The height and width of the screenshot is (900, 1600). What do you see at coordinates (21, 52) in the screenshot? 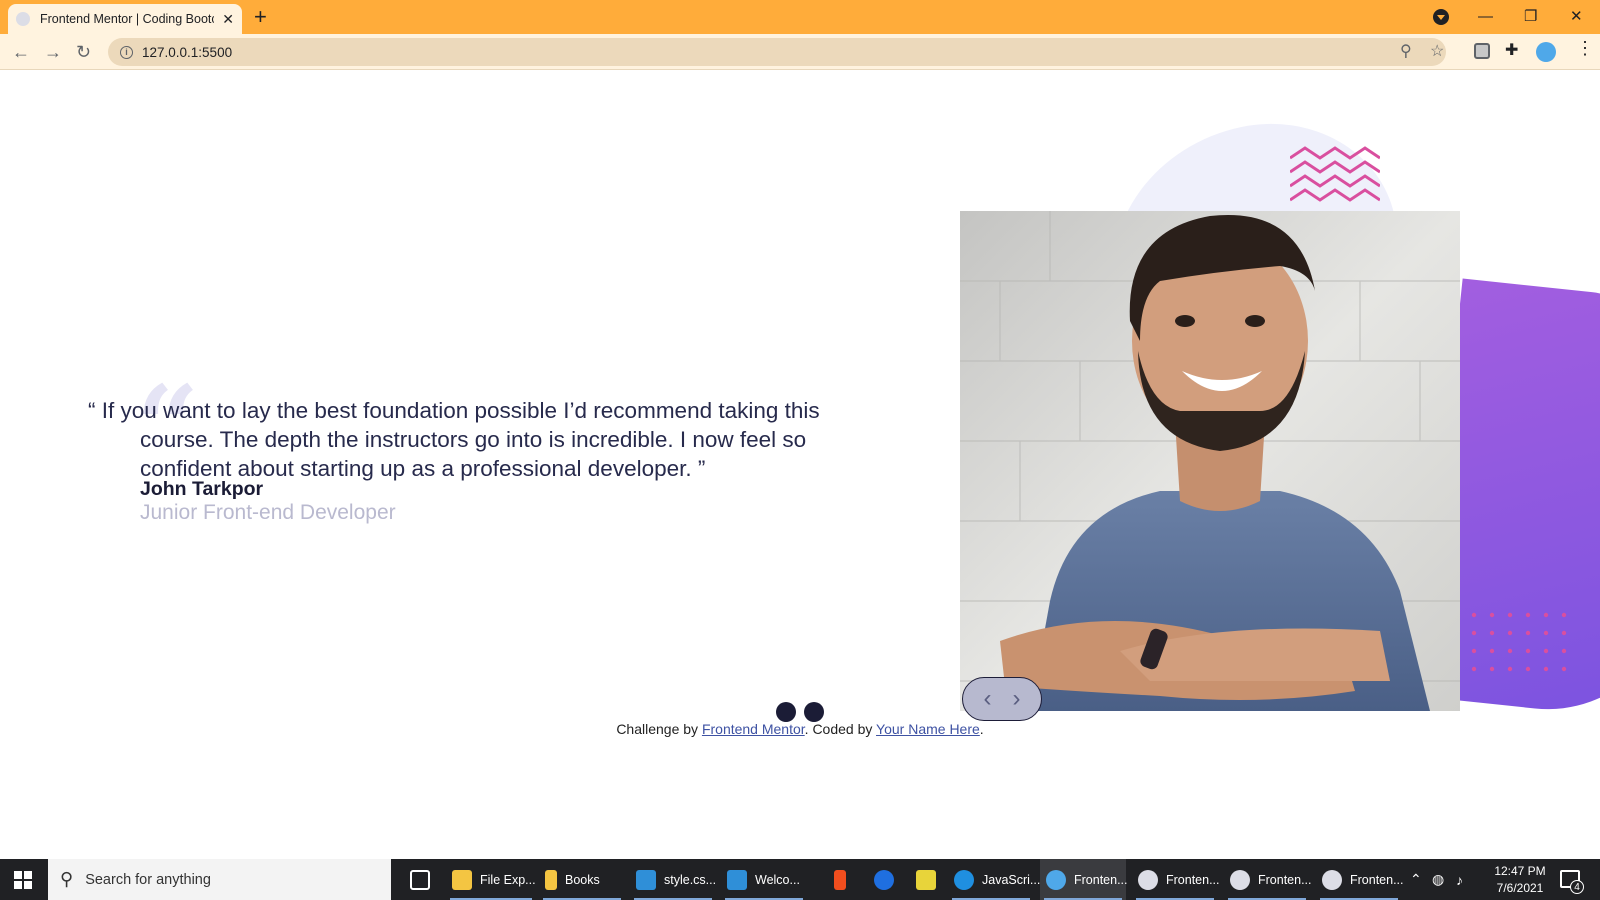
I see `back-arrow-icon: ←` at bounding box center [21, 52].